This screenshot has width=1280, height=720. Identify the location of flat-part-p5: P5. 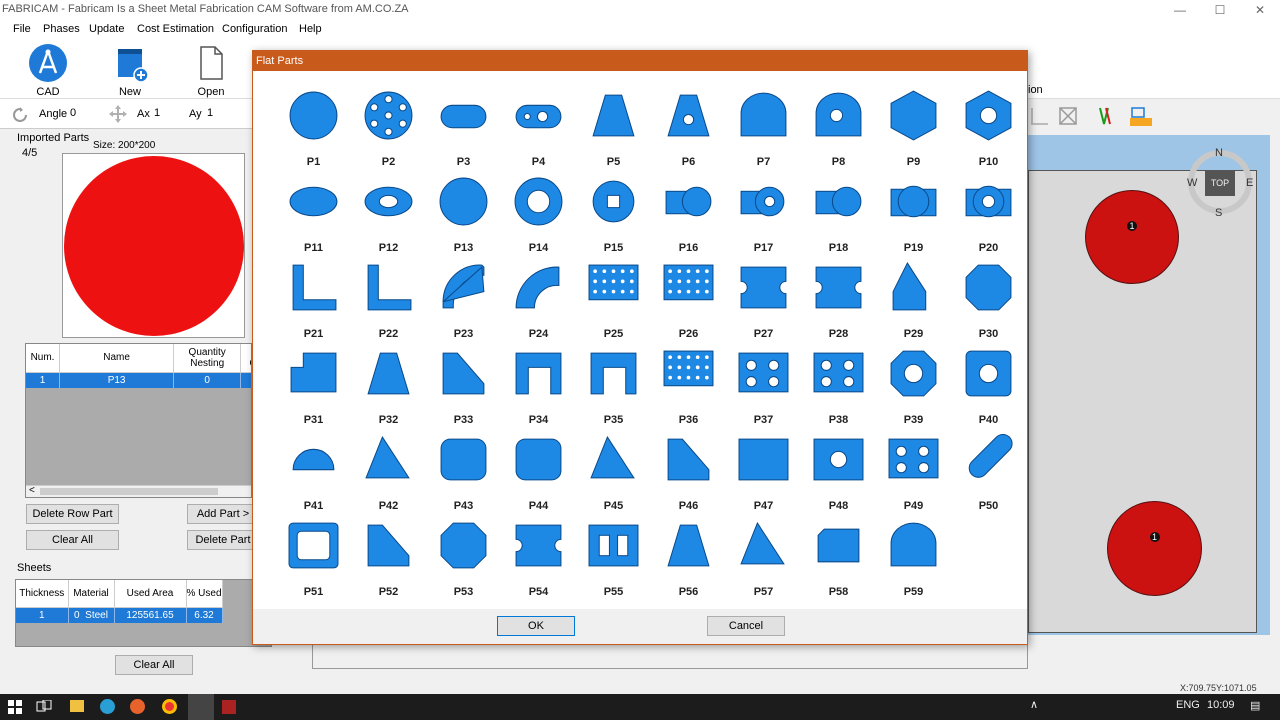
(613, 128).